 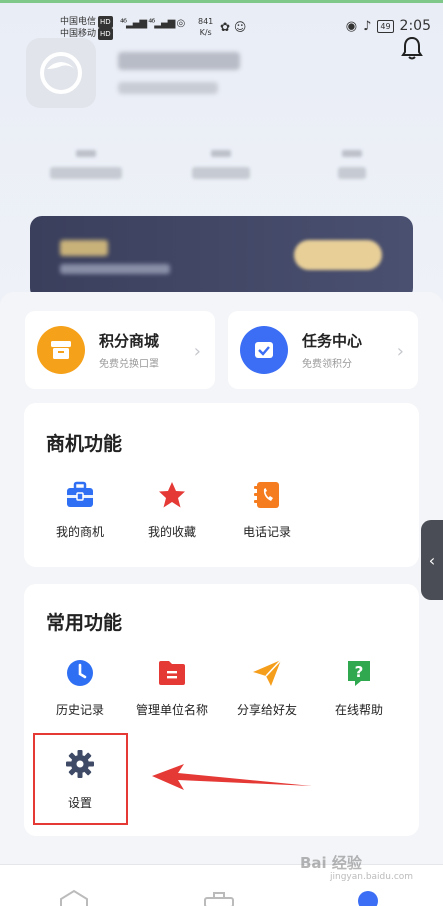 I want to click on common-section-title: 常用功能, so click(x=84, y=623).